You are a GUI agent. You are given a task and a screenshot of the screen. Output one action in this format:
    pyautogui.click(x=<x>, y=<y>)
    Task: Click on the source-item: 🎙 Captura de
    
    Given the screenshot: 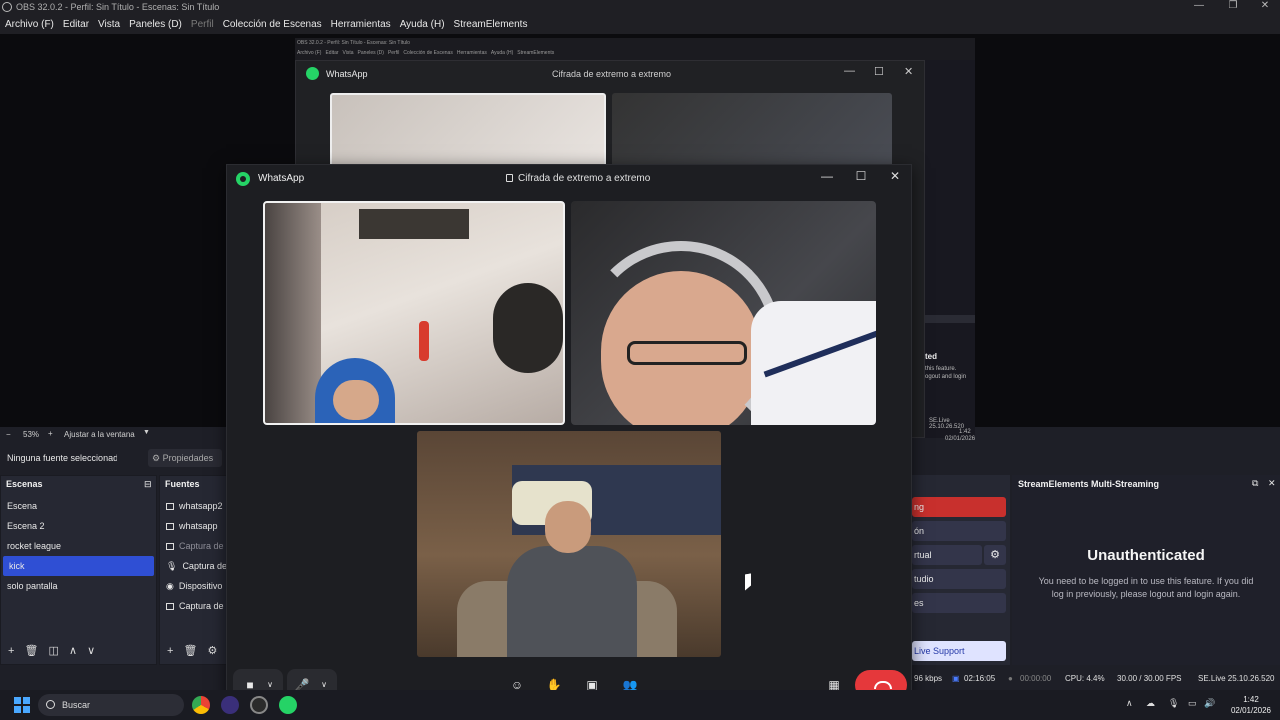 What is the action you would take?
    pyautogui.click(x=194, y=566)
    